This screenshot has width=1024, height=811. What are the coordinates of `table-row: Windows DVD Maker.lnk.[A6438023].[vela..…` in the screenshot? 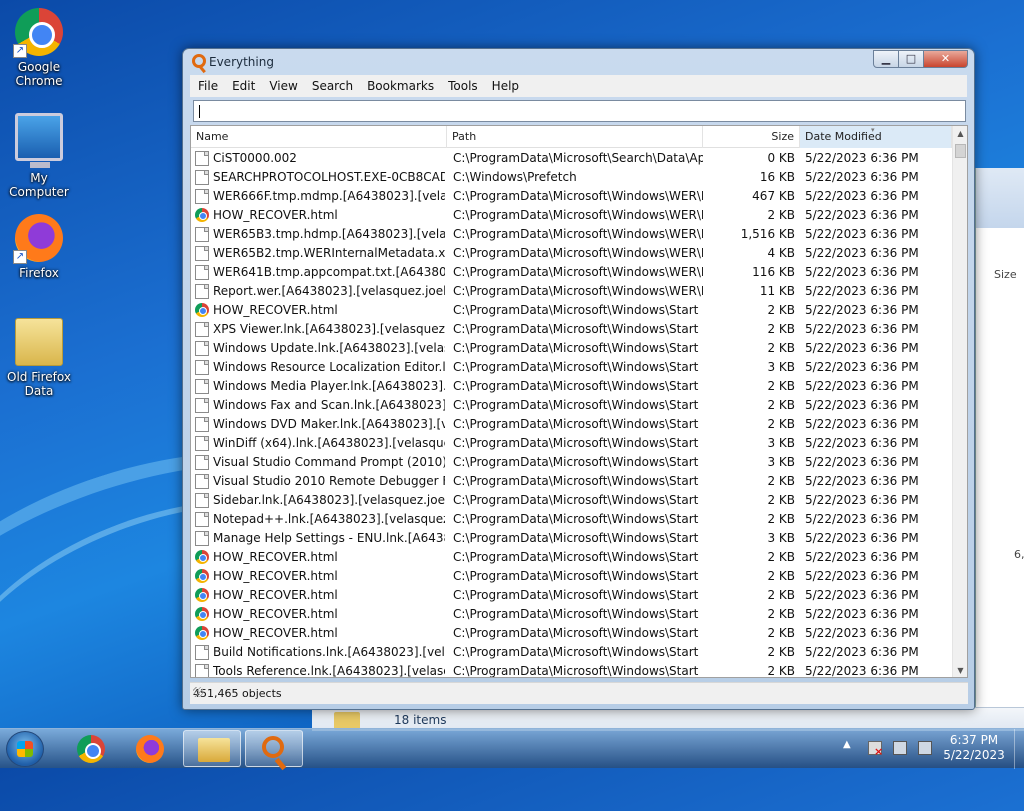 It's located at (571, 424).